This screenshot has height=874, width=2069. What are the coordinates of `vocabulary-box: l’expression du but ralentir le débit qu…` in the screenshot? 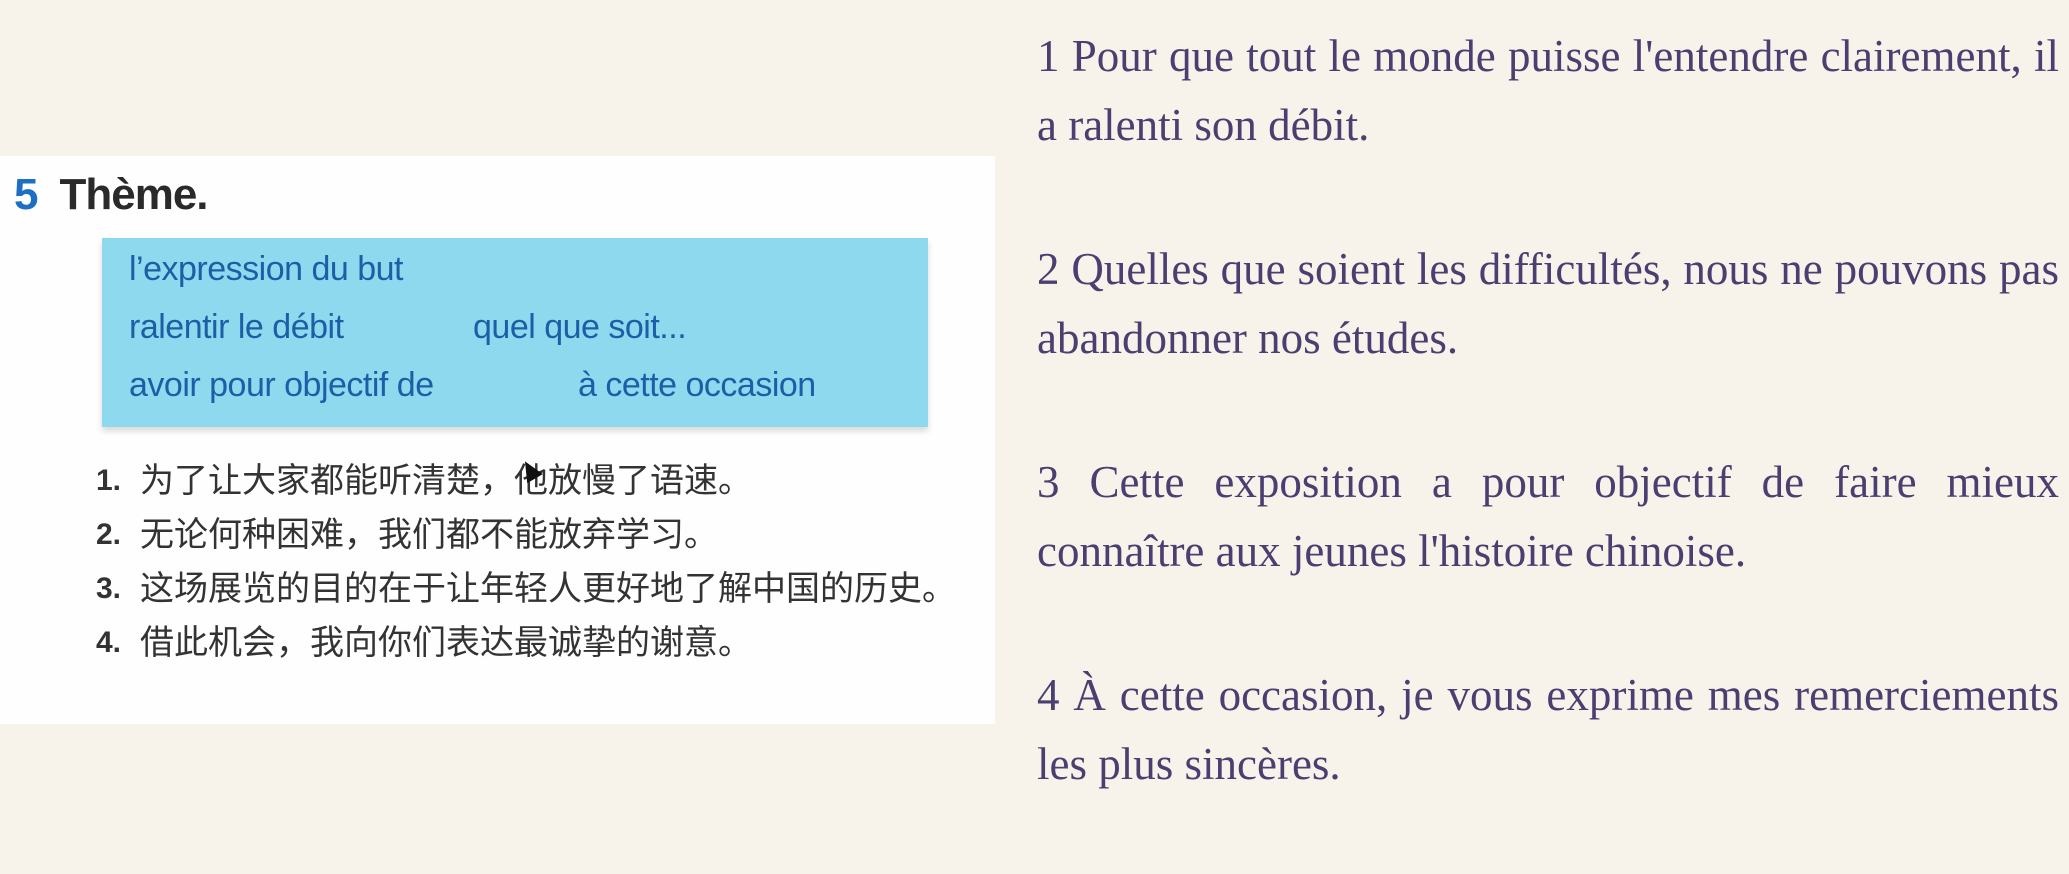 It's located at (515, 332).